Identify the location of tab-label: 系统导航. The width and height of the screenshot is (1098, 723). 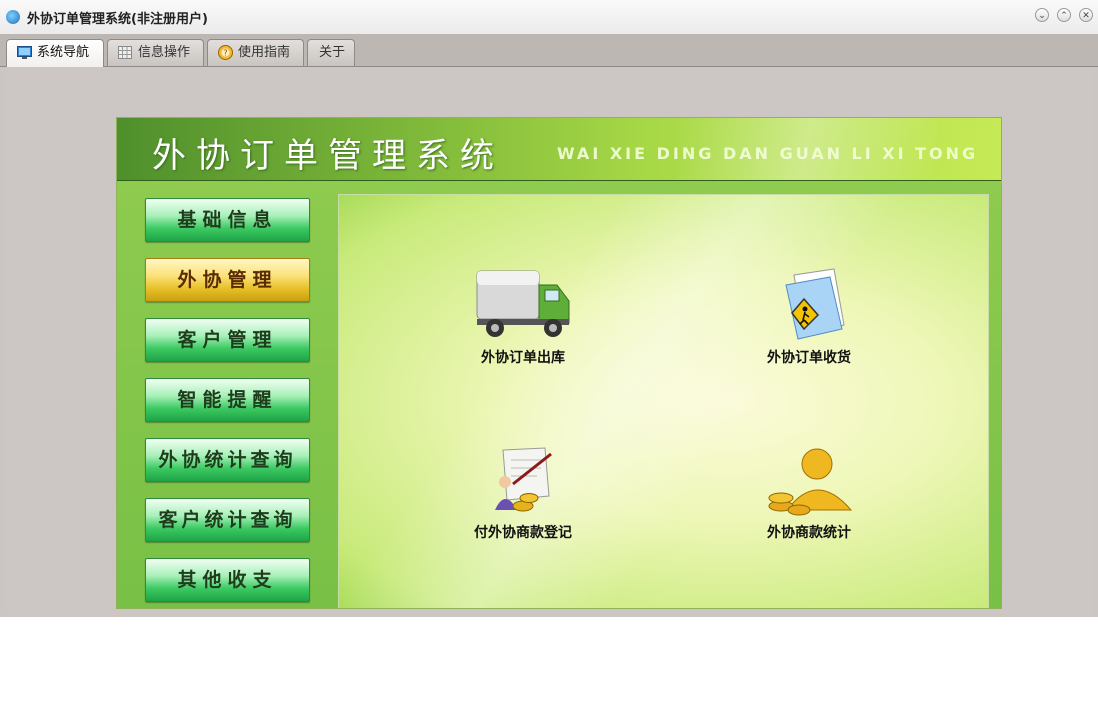
(63, 52).